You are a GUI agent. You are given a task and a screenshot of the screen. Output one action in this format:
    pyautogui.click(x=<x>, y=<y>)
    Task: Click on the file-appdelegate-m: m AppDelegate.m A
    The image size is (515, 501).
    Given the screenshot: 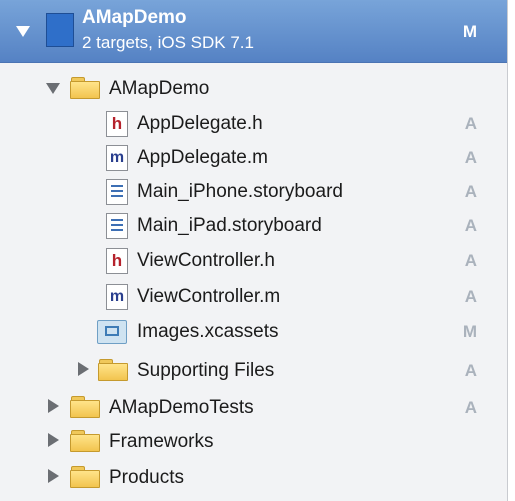 What is the action you would take?
    pyautogui.click(x=253, y=158)
    